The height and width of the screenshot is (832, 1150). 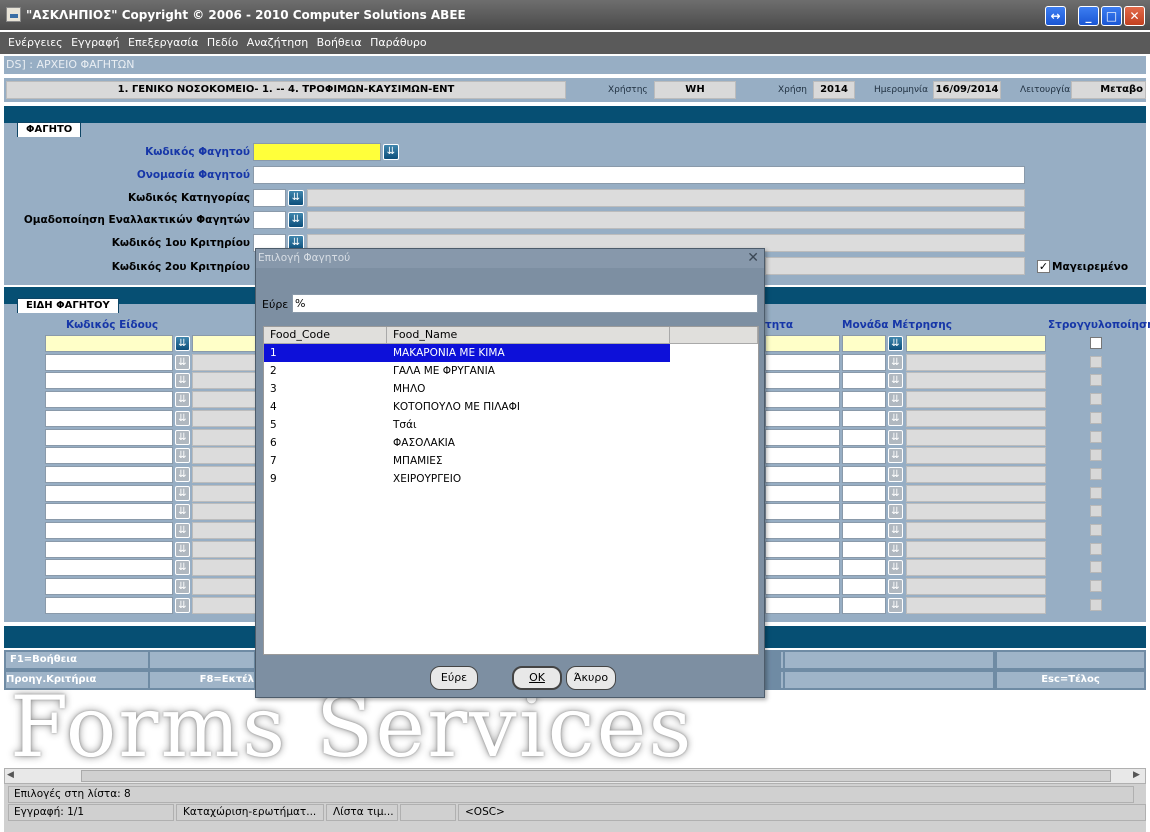 What do you see at coordinates (35, 43) in the screenshot?
I see `menu-actions: Ενέργειες` at bounding box center [35, 43].